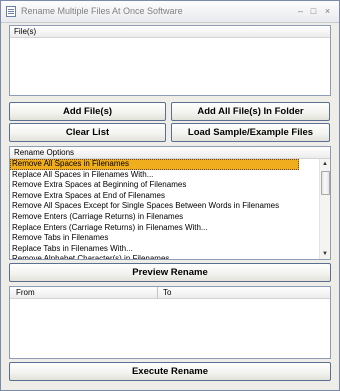 This screenshot has height=391, width=340. What do you see at coordinates (325, 164) in the screenshot?
I see `scroll-up-icon: ▲` at bounding box center [325, 164].